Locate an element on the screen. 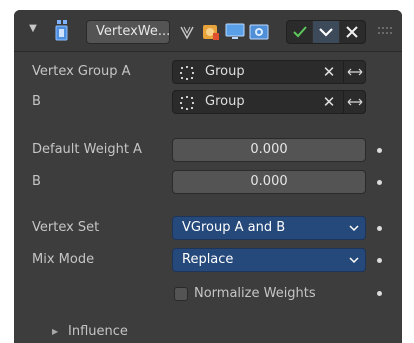 The width and height of the screenshot is (414, 343). drag-handle-icon is located at coordinates (385, 31).